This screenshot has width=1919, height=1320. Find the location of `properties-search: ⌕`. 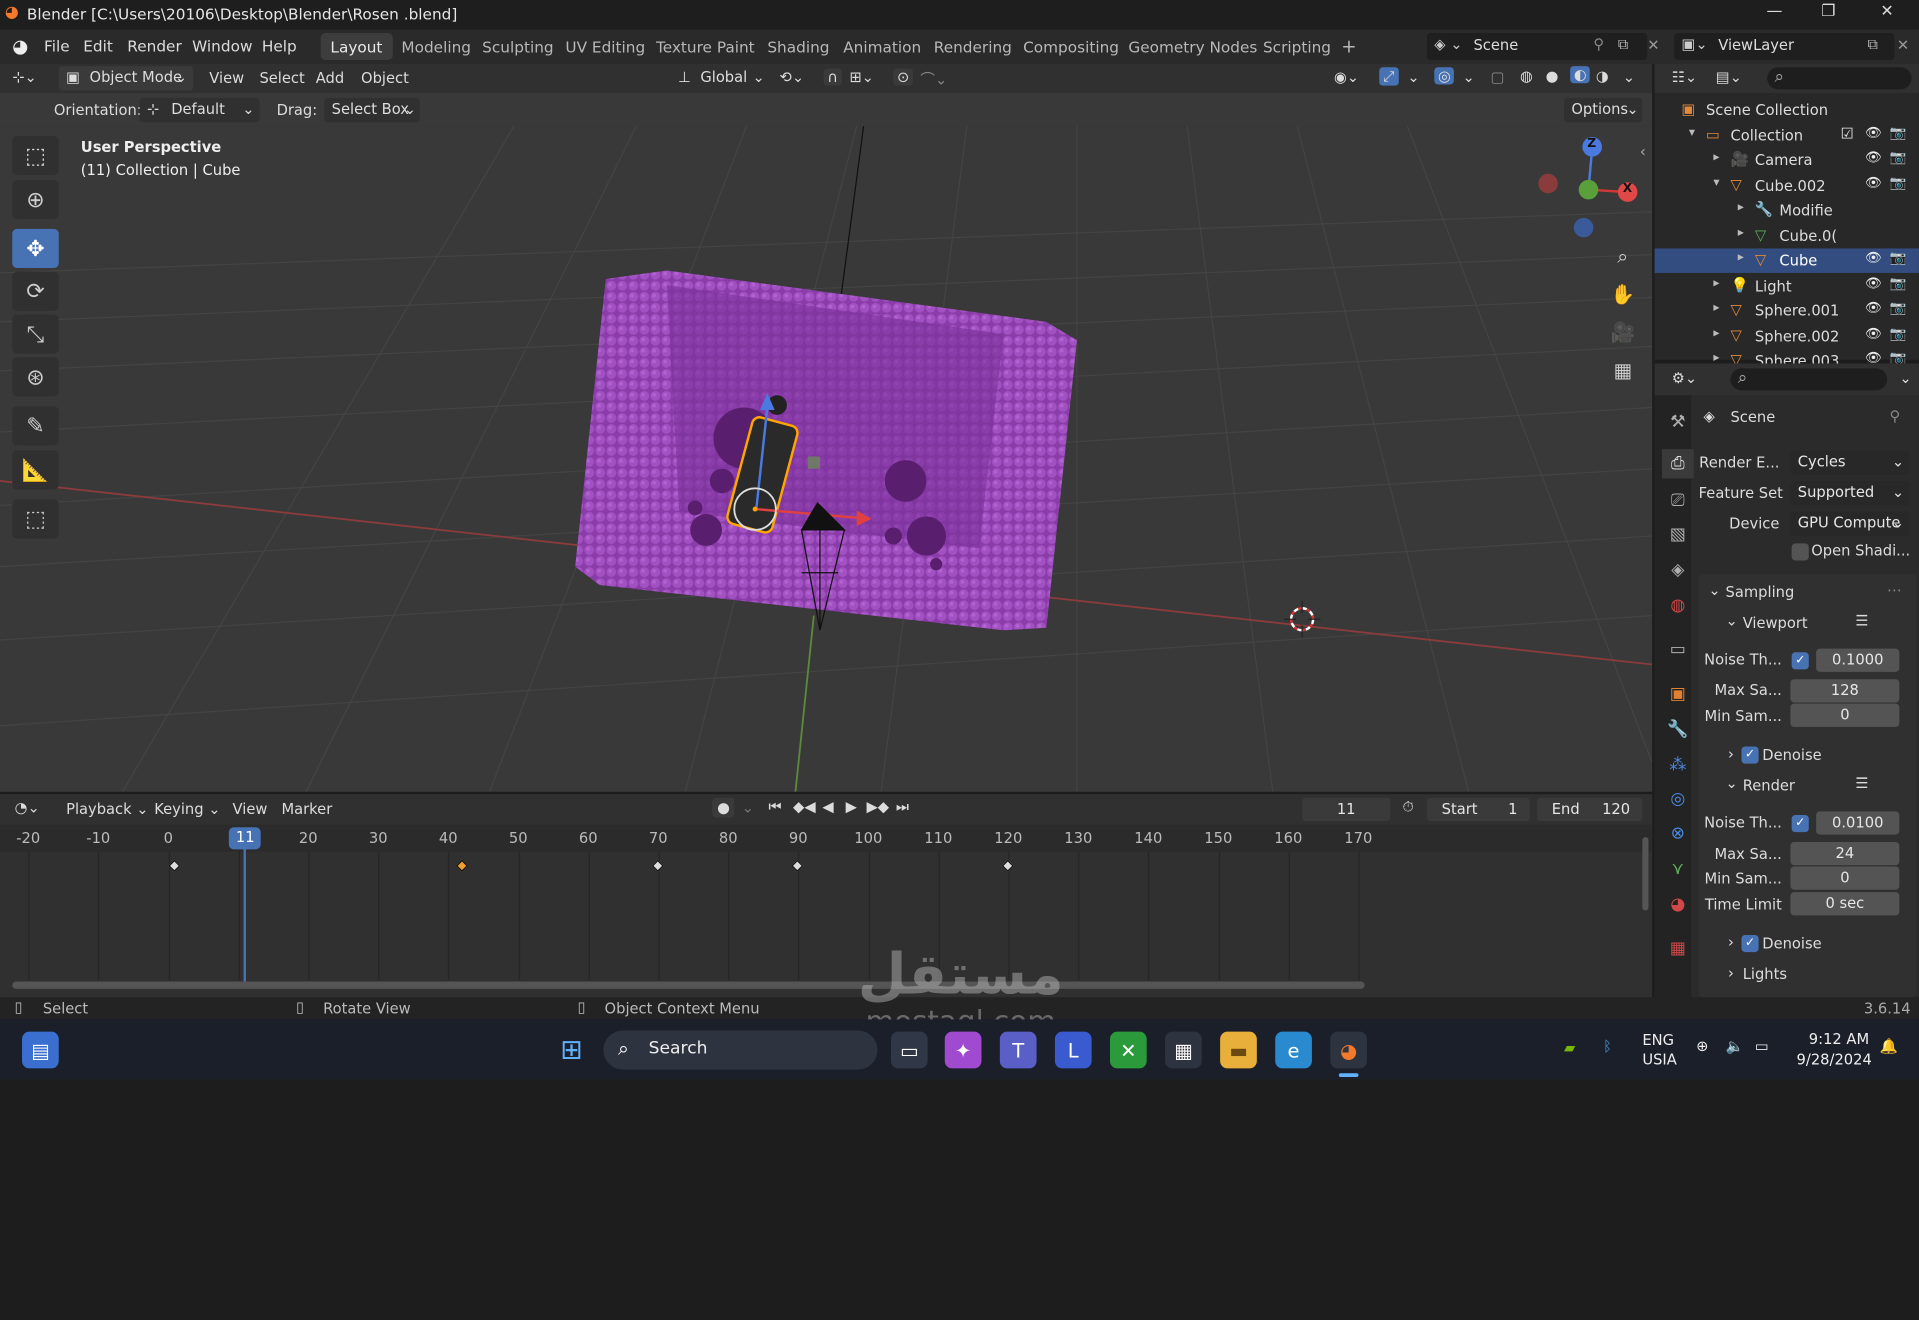

properties-search: ⌕ is located at coordinates (1809, 379).